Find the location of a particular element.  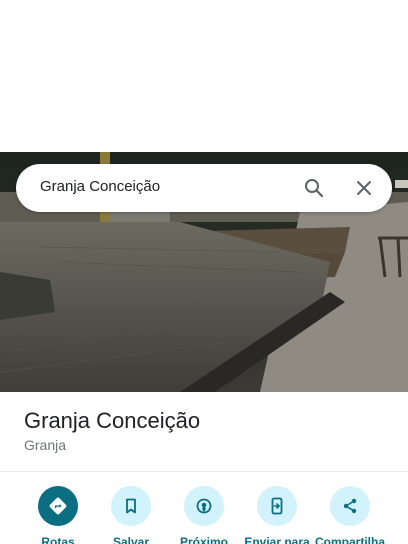

directions-label: Rotas is located at coordinates (58, 539).